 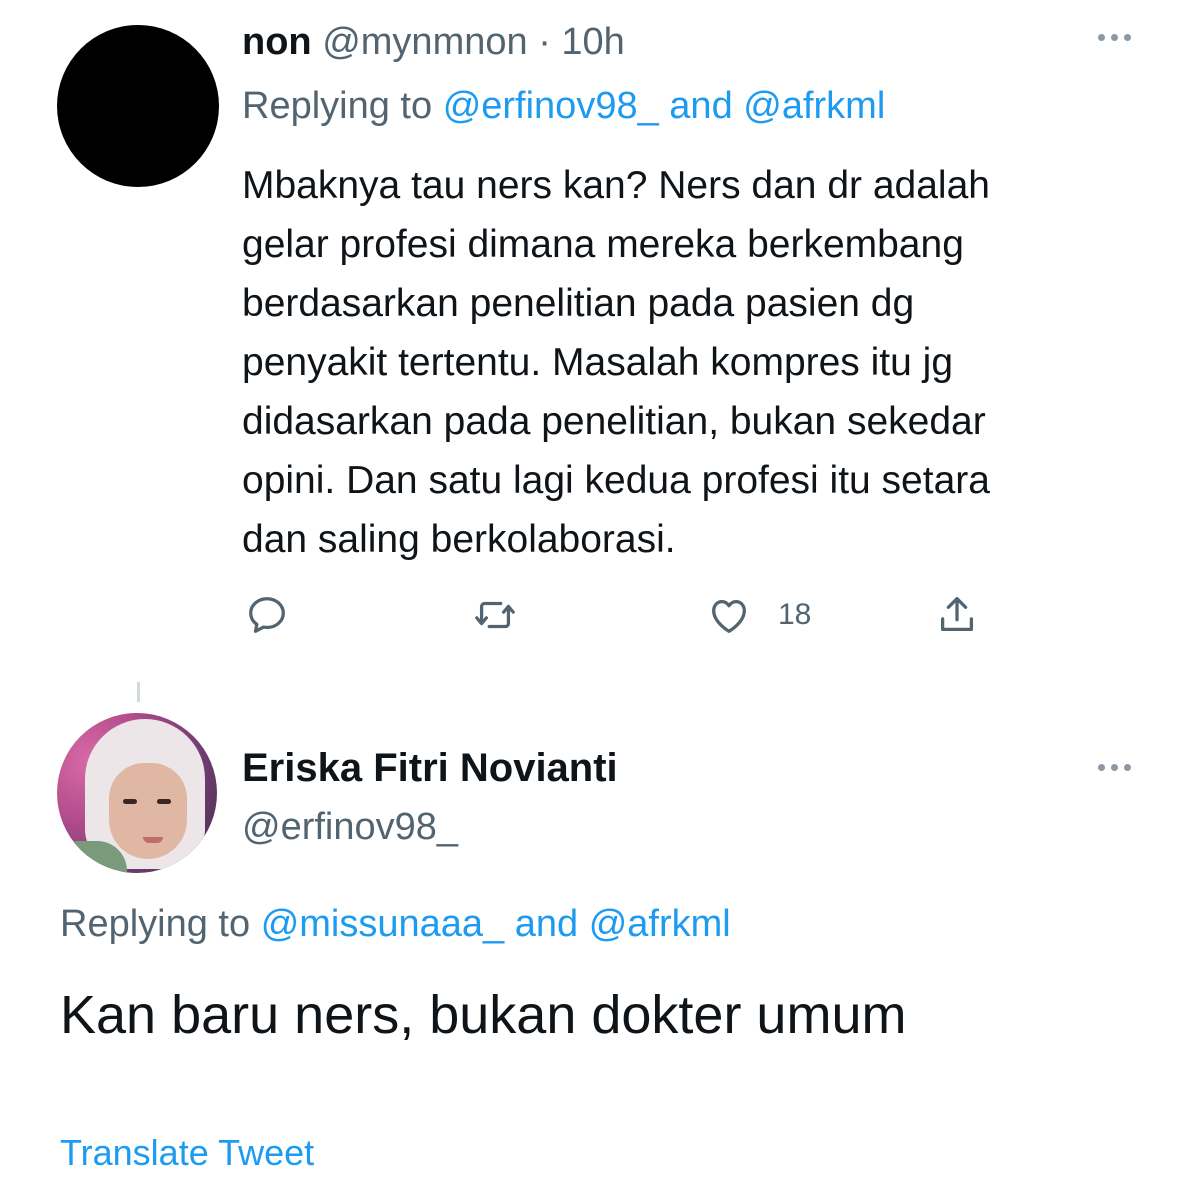 I want to click on reply-button, so click(x=267, y=615).